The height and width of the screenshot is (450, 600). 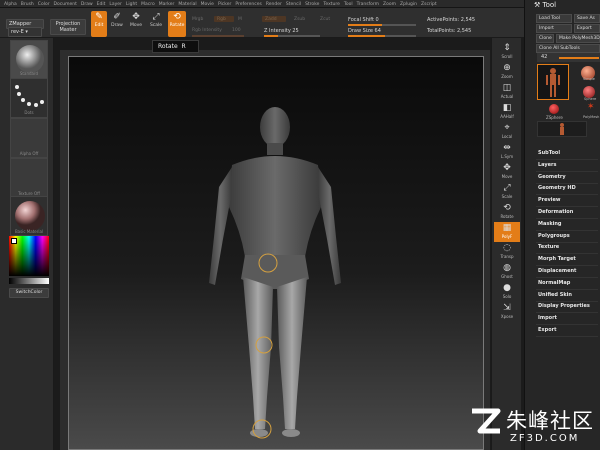 I want to click on strip-local-button: ⌖ Local, so click(x=507, y=132).